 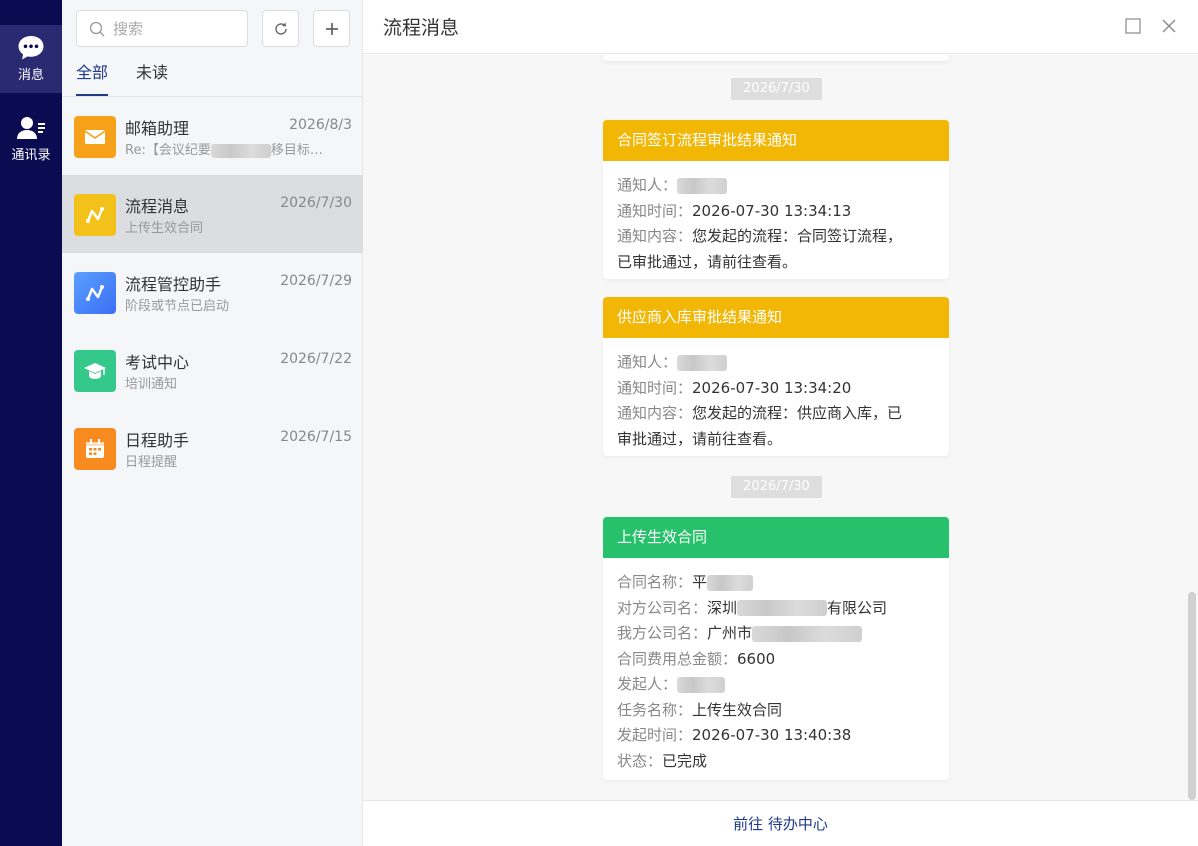 What do you see at coordinates (92, 79) in the screenshot?
I see `tab-all: 全部` at bounding box center [92, 79].